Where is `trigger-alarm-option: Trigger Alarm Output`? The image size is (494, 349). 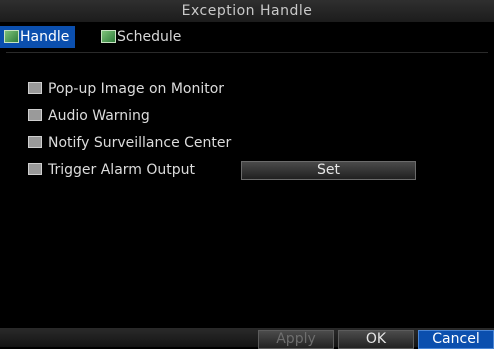 trigger-alarm-option: Trigger Alarm Output is located at coordinates (111, 170).